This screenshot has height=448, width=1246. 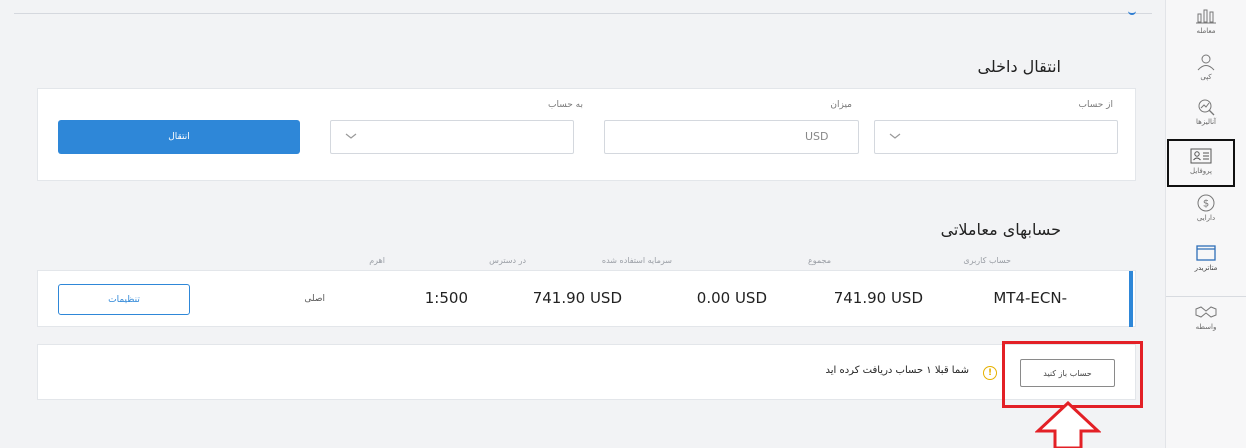 What do you see at coordinates (996, 137) in the screenshot?
I see `from-account-select` at bounding box center [996, 137].